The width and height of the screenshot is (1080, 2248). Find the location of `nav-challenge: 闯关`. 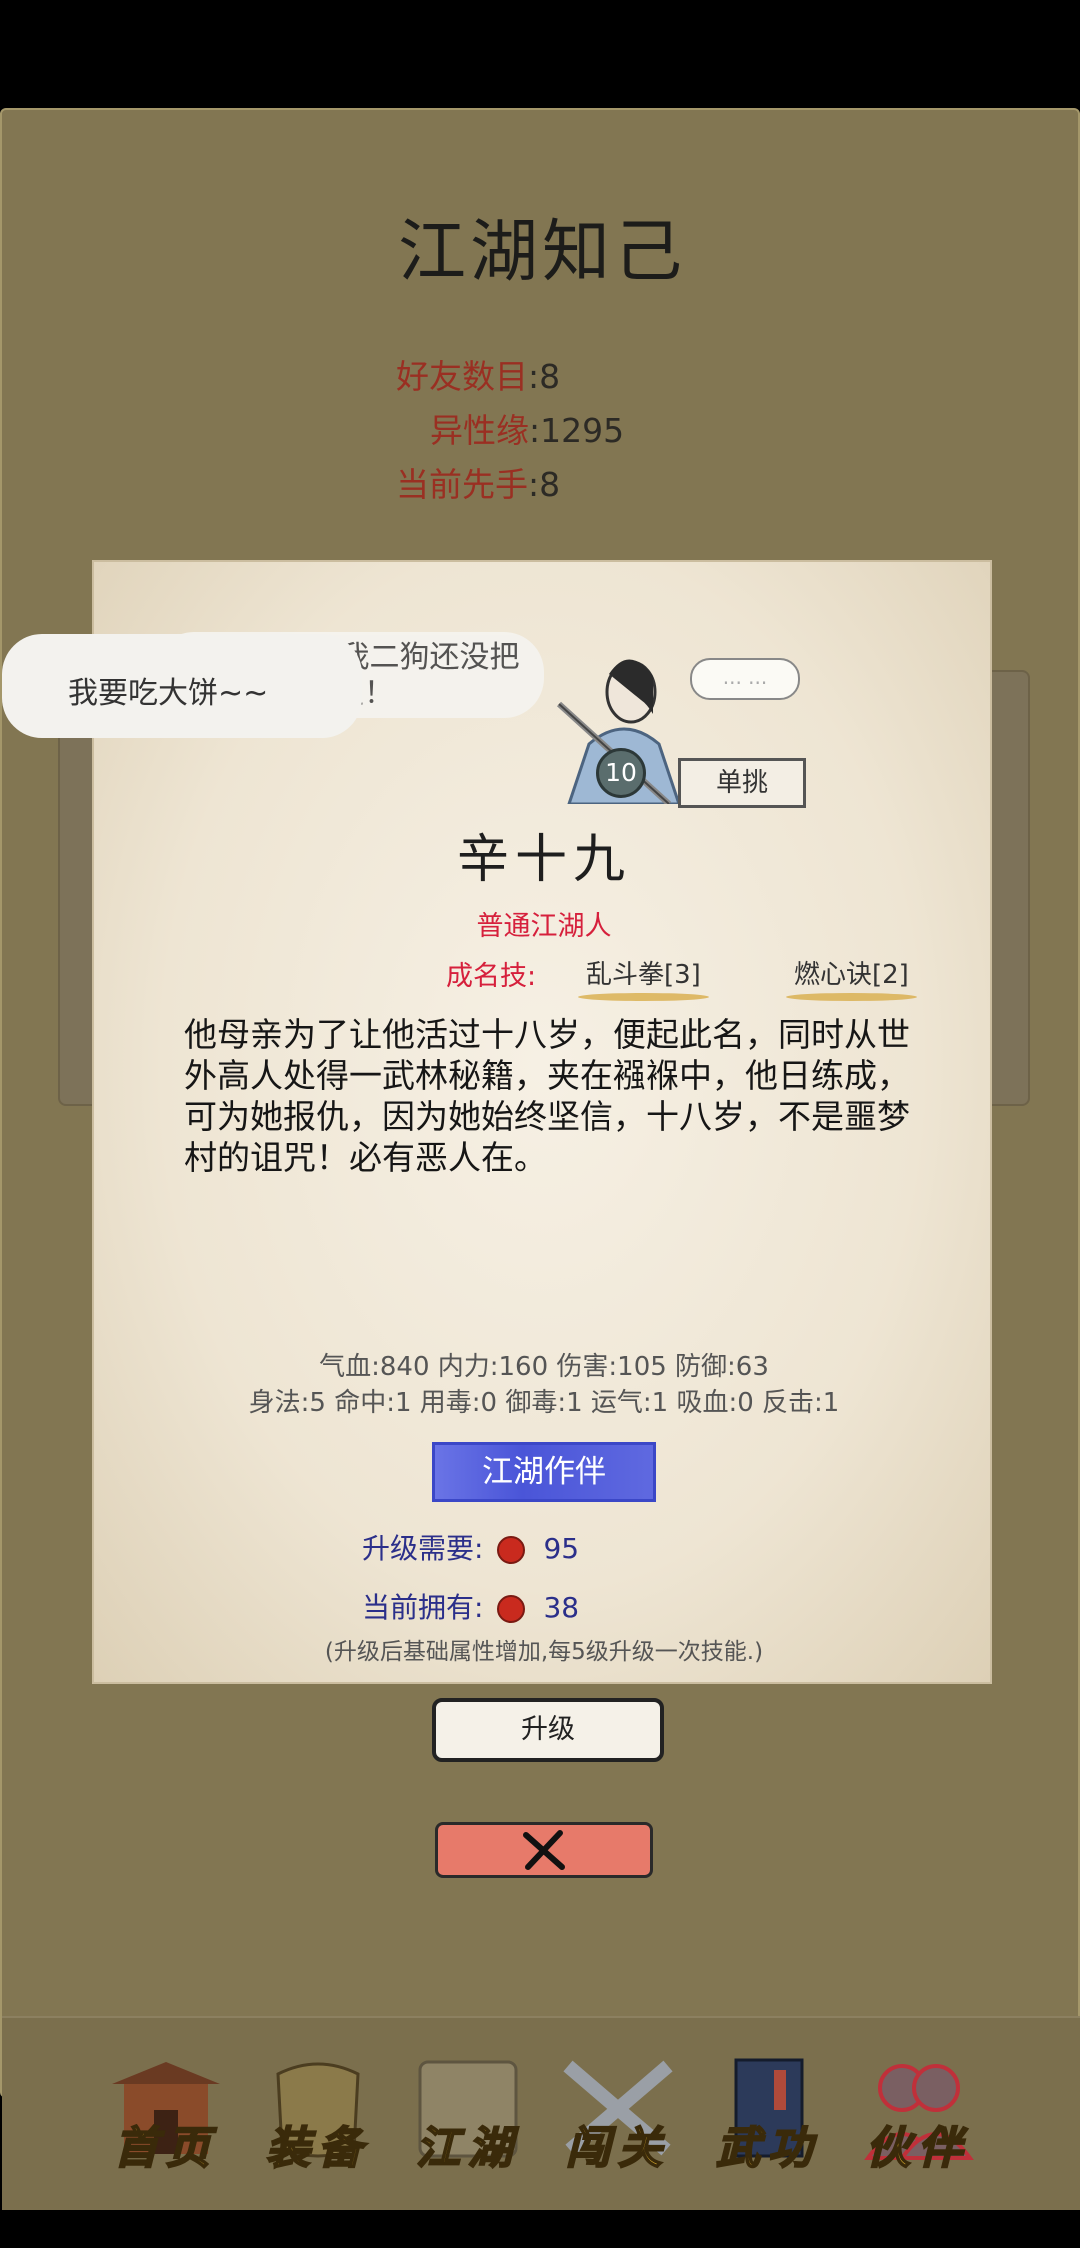

nav-challenge: 闯关 is located at coordinates (618, 2119).